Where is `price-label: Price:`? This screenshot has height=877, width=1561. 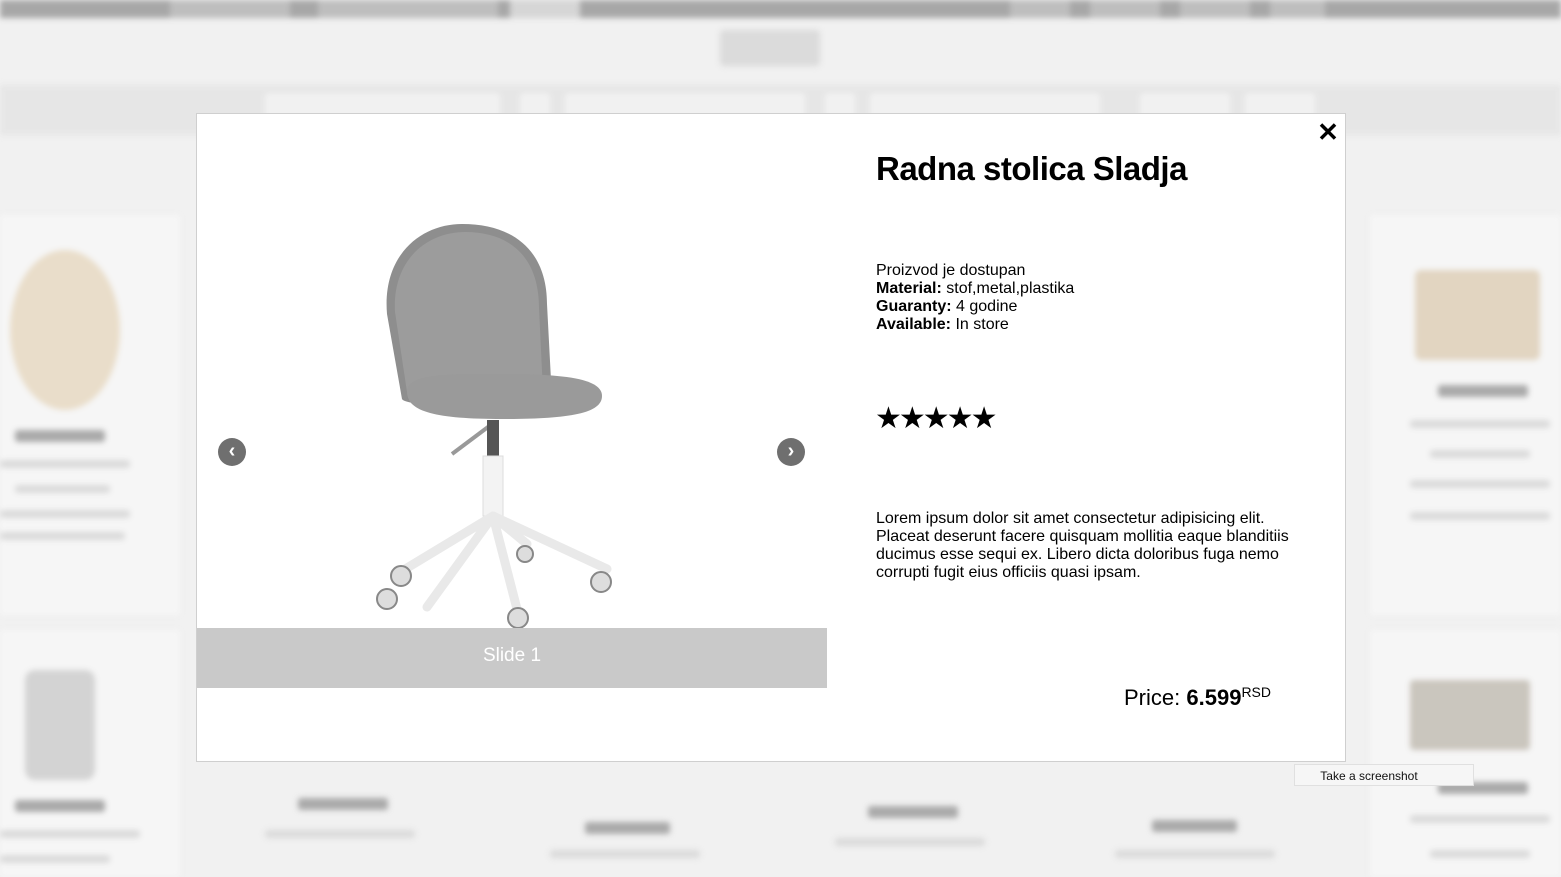 price-label: Price: is located at coordinates (1152, 697).